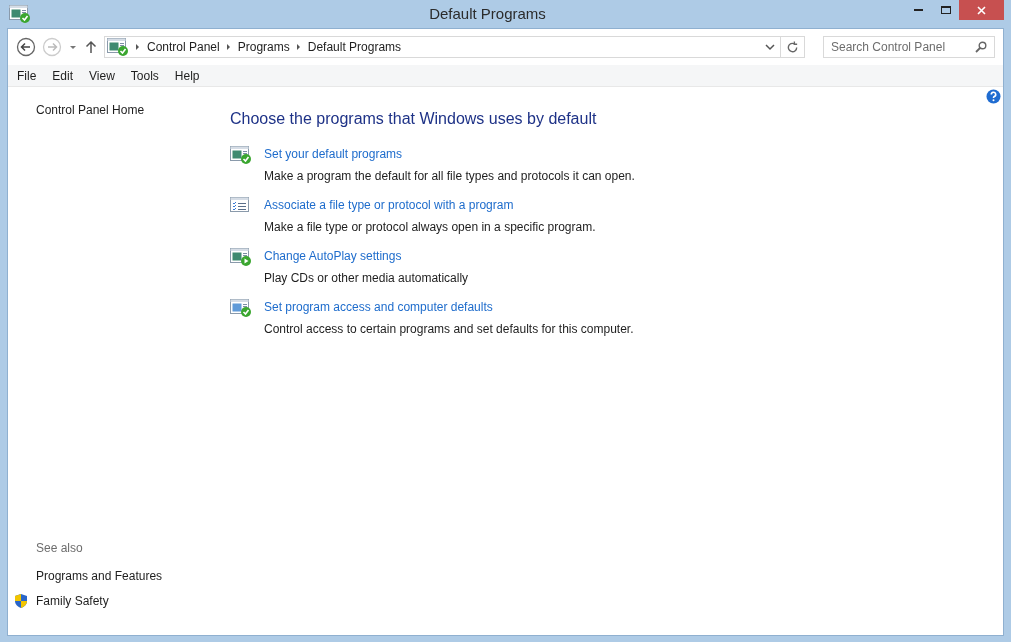 The width and height of the screenshot is (1011, 642). I want to click on breadcrumb-item: Default Programs, so click(354, 47).